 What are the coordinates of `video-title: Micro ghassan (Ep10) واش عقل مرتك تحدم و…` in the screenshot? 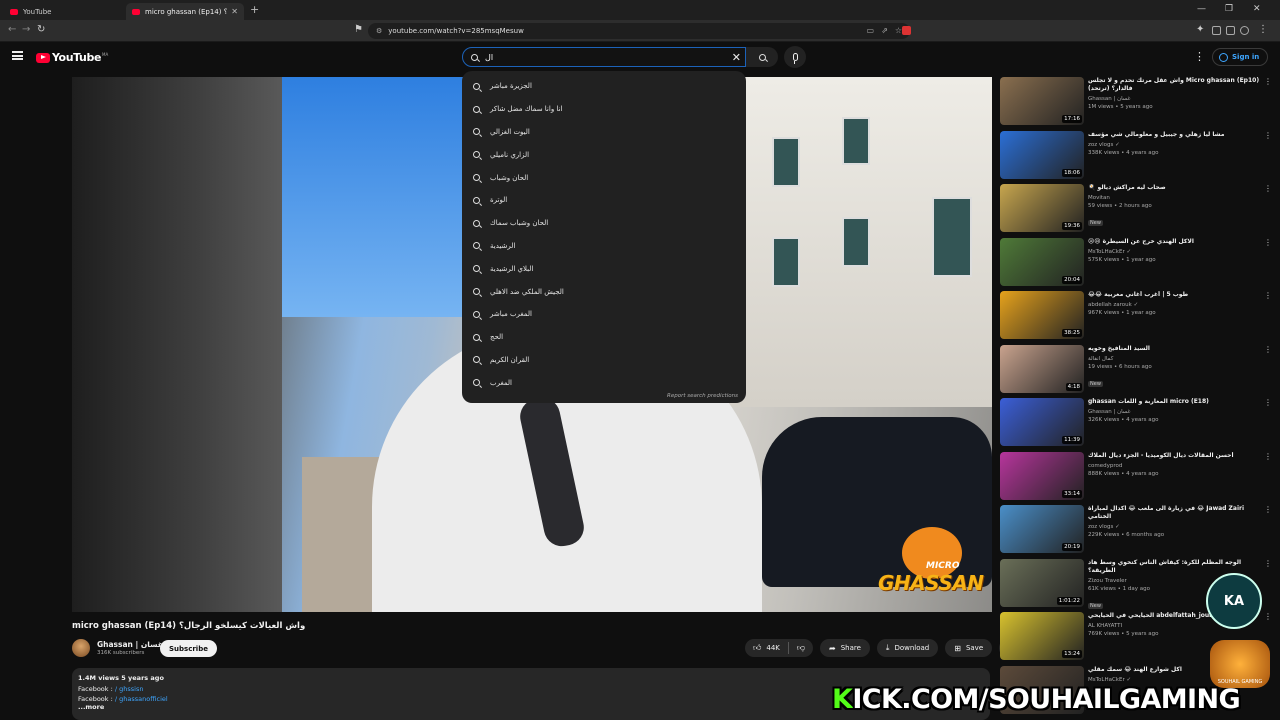 It's located at (1178, 85).